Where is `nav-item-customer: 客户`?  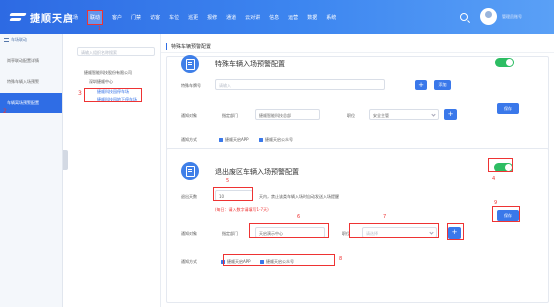 nav-item-customer: 客户 is located at coordinates (117, 17).